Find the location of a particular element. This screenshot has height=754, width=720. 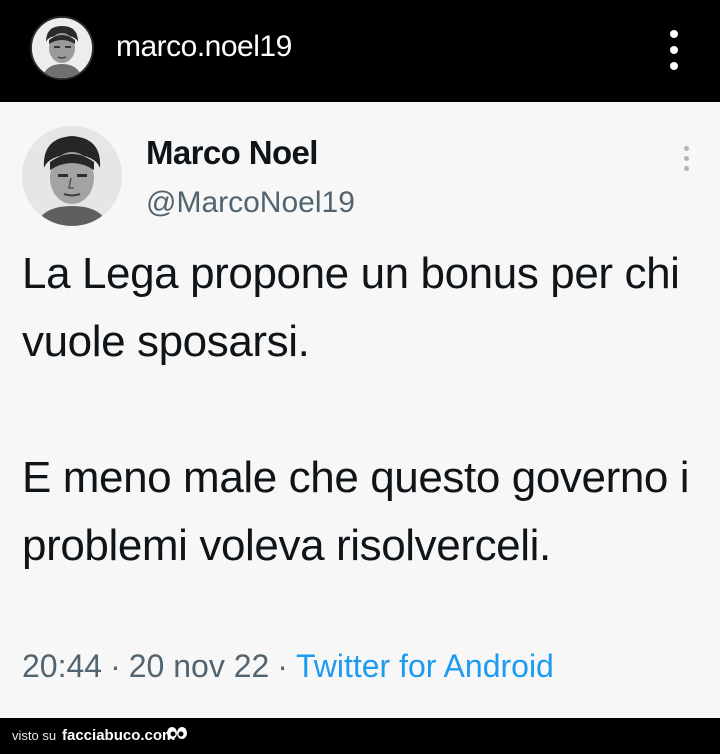

site-link: facciabuco.com is located at coordinates (118, 735).